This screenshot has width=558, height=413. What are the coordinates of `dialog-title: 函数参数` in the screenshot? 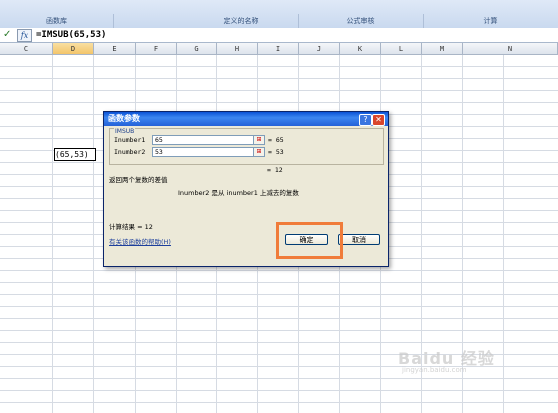 It's located at (124, 118).